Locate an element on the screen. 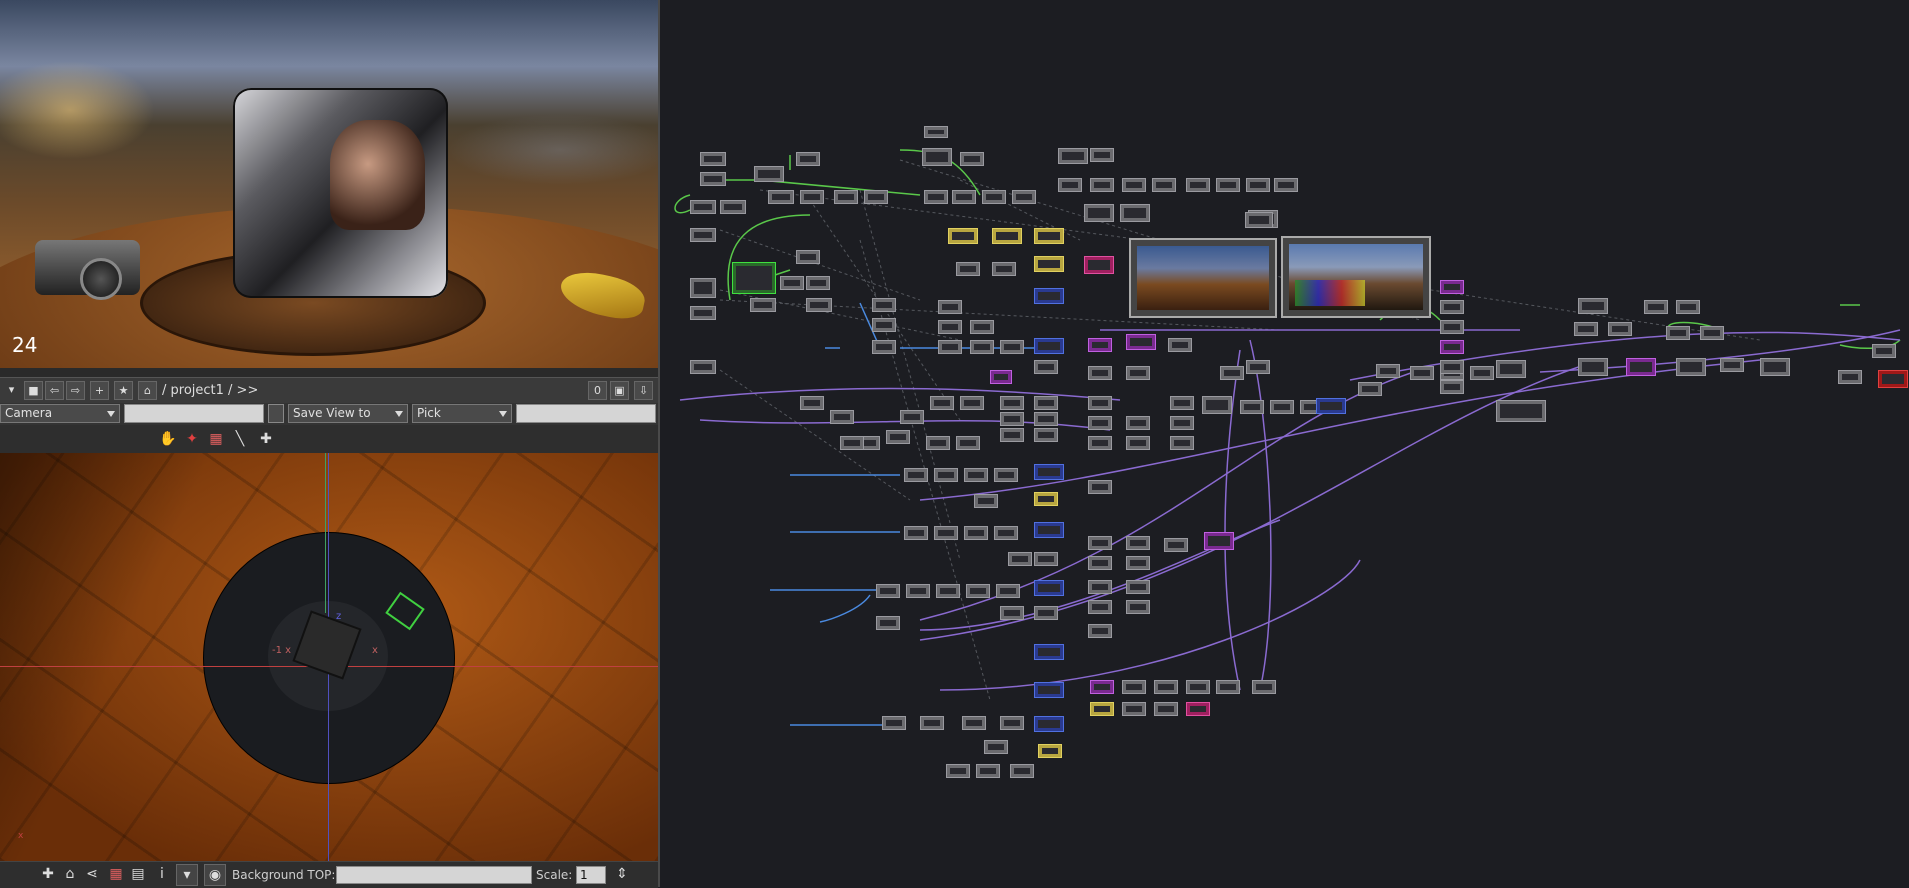  info-icon: i is located at coordinates (162, 874).